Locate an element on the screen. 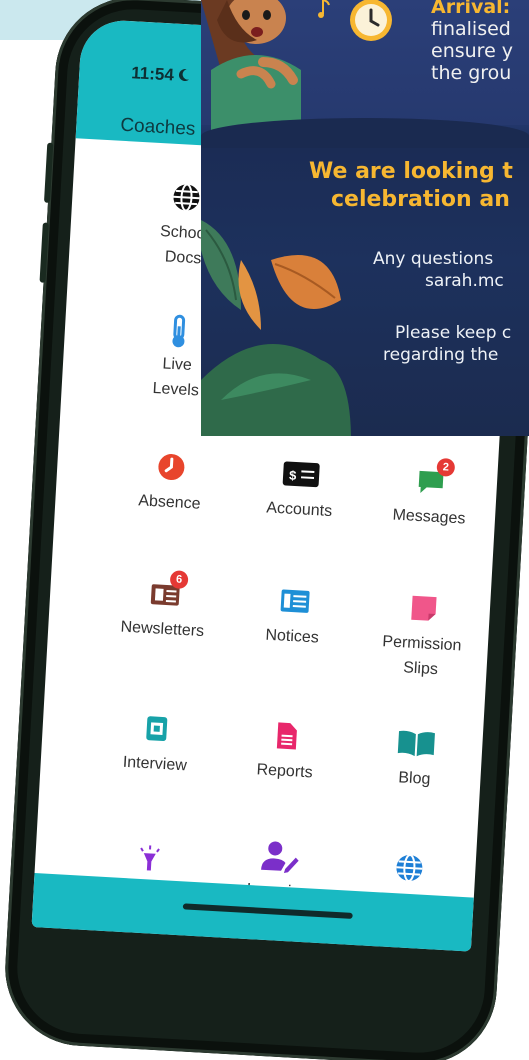 The height and width of the screenshot is (1060, 529). banner-line: the grou is located at coordinates (471, 73).